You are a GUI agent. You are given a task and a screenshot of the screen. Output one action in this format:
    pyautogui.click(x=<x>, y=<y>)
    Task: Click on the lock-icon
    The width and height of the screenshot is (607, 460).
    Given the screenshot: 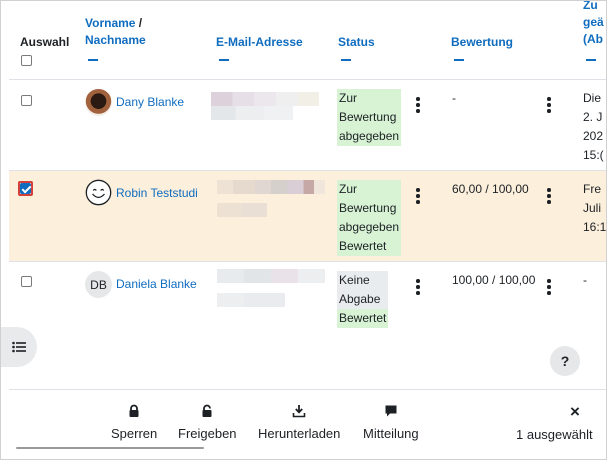 What is the action you would take?
    pyautogui.click(x=134, y=410)
    